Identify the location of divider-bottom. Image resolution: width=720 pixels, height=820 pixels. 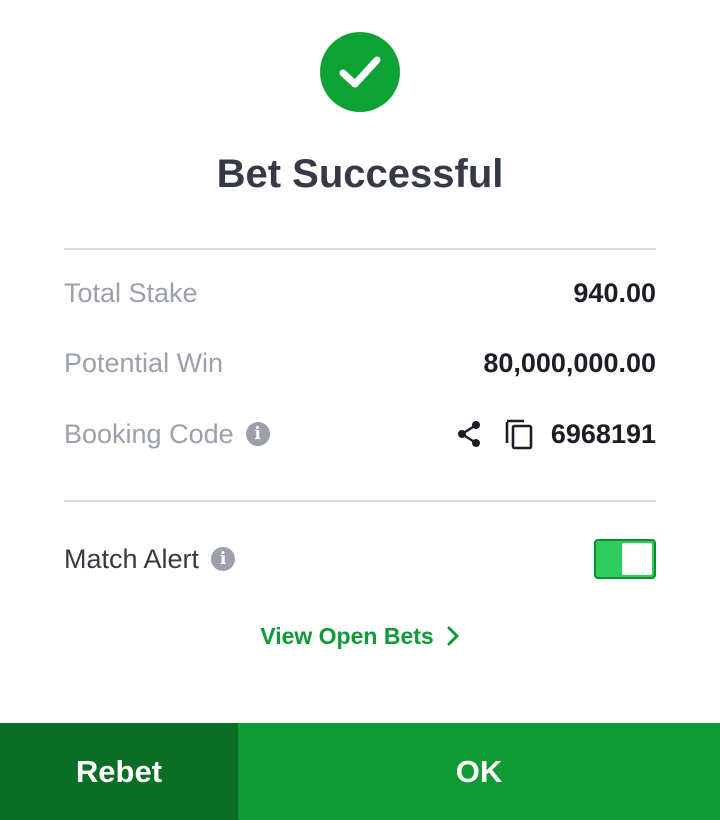
(360, 501).